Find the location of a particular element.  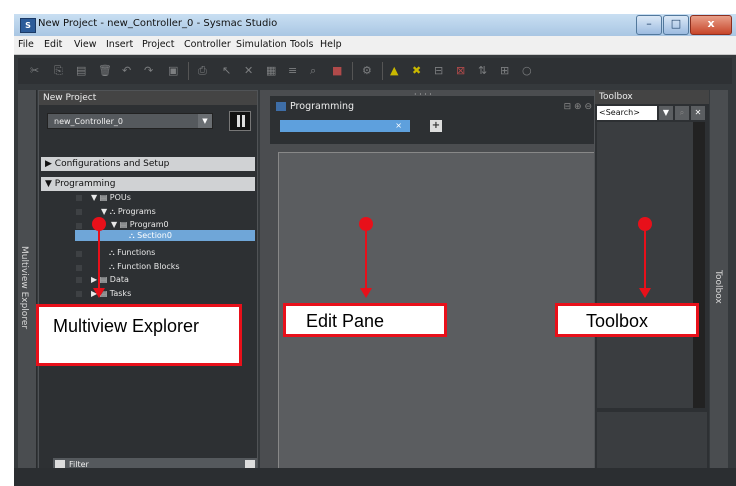

menu-help: Help is located at coordinates (331, 44).